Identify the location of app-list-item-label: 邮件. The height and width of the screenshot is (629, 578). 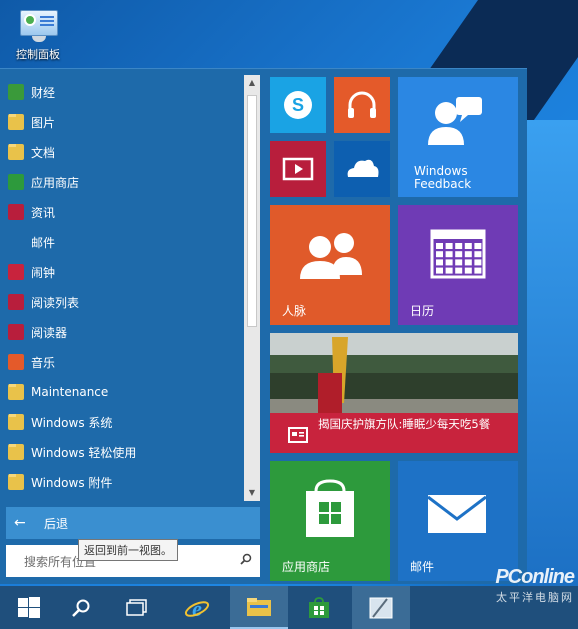
(43, 242).